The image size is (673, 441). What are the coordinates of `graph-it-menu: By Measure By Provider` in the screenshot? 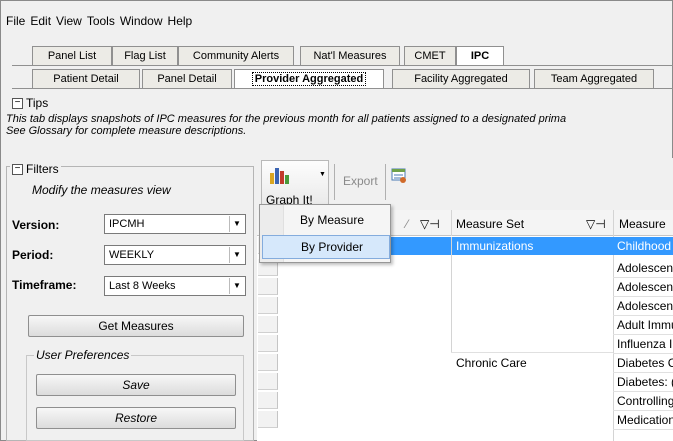 It's located at (325, 233).